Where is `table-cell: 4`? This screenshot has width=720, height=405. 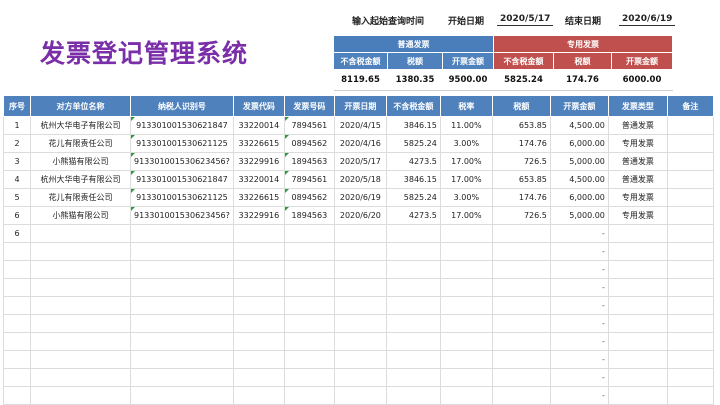
table-cell: 4 is located at coordinates (17, 179).